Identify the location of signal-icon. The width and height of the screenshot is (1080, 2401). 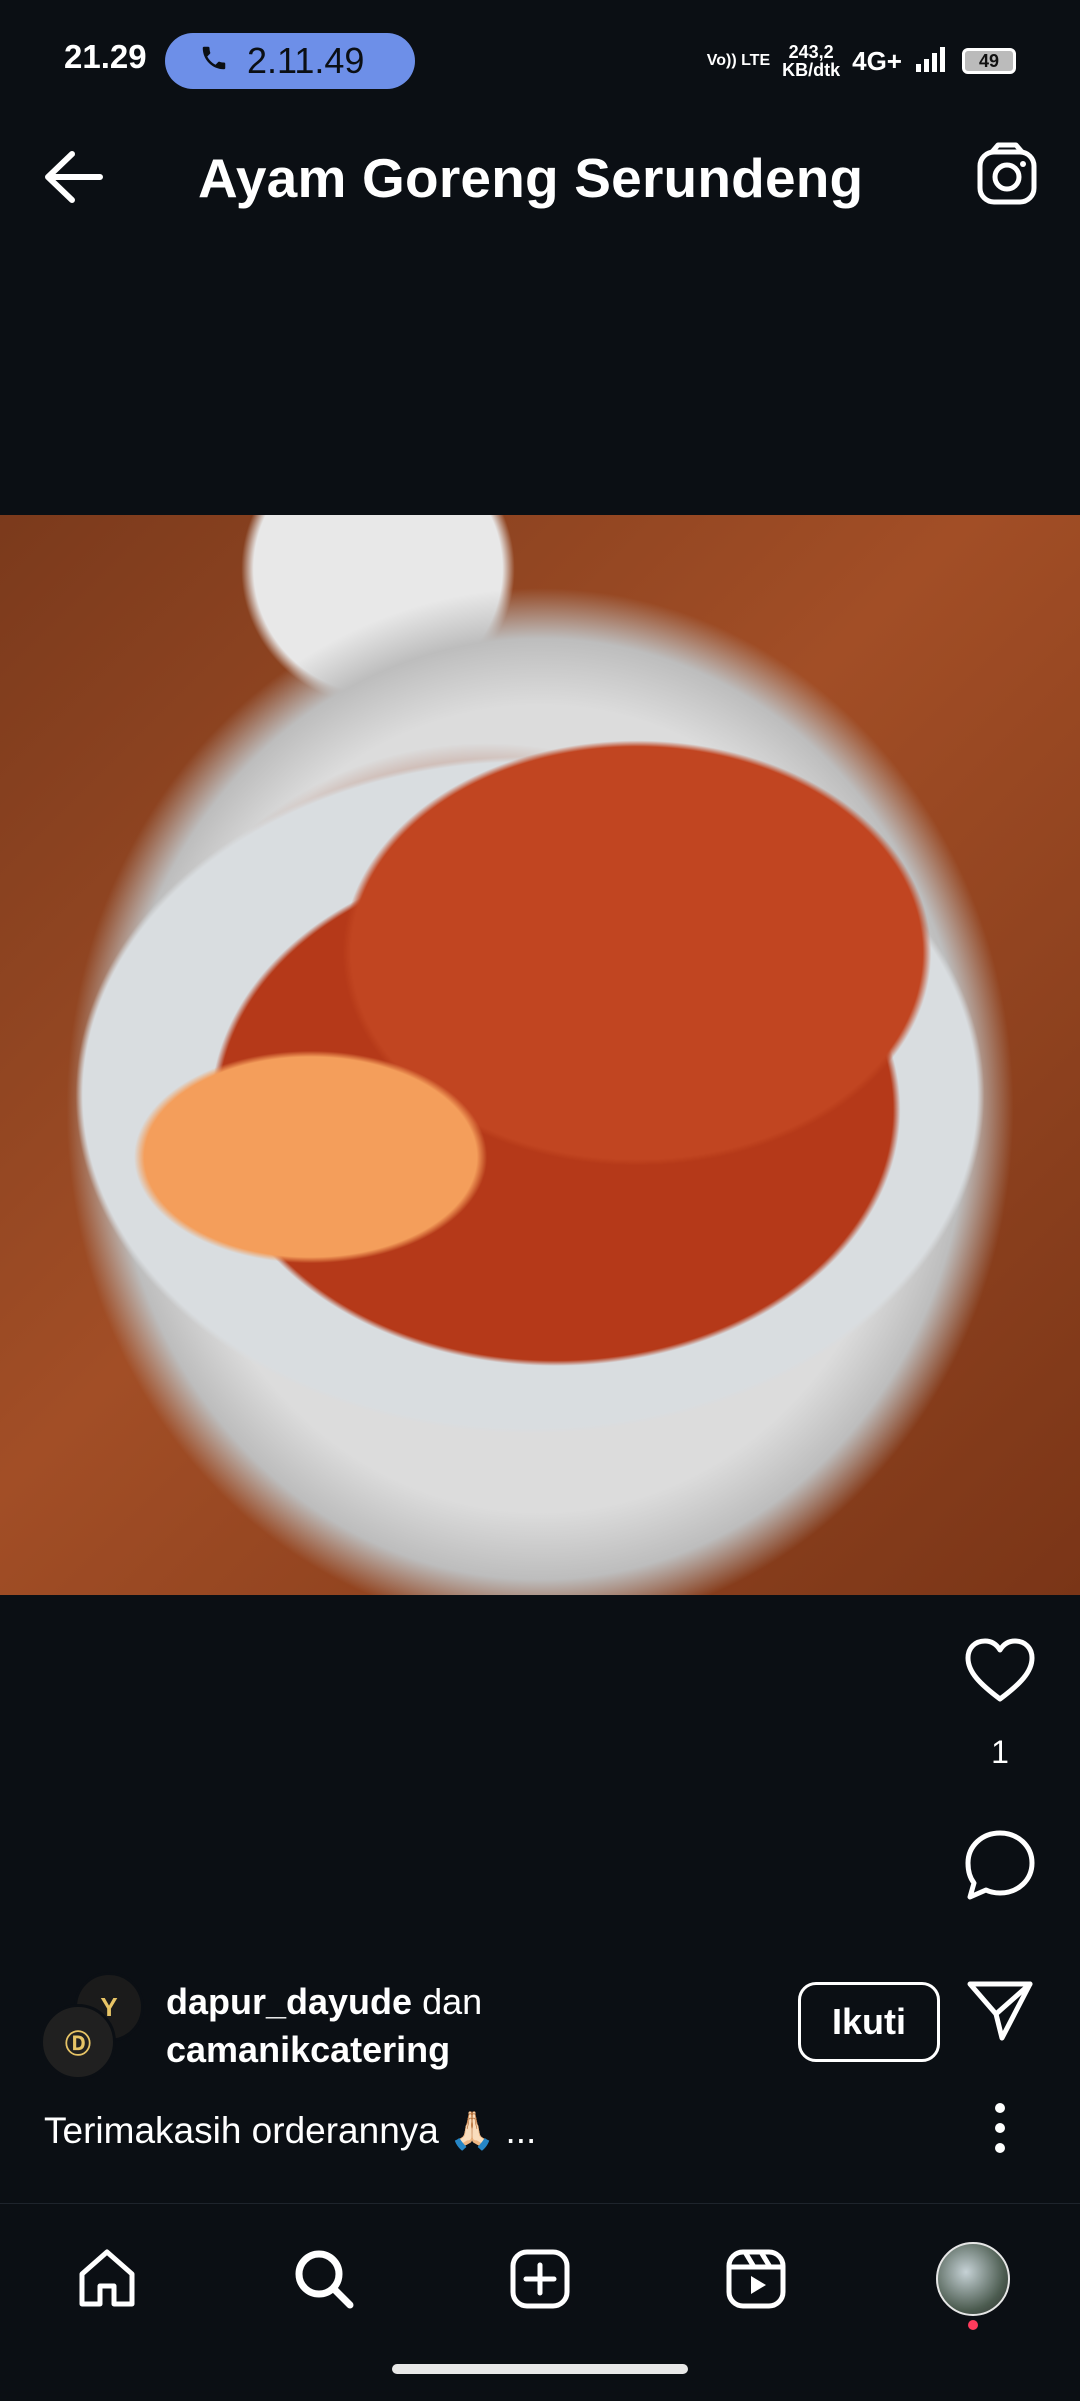
(932, 61).